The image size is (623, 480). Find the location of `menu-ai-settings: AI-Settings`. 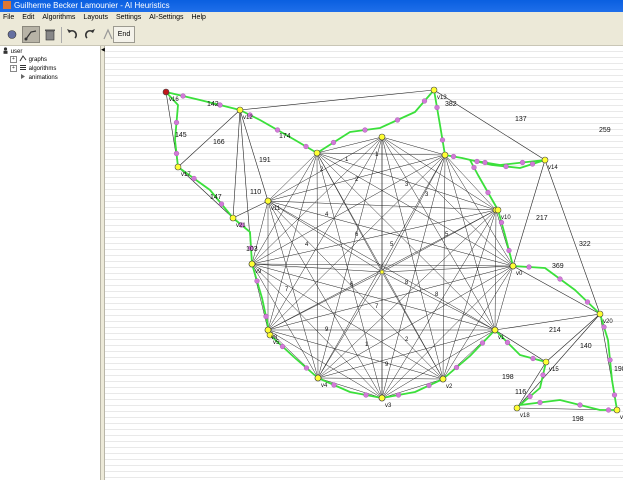

menu-ai-settings: AI-Settings is located at coordinates (167, 18).